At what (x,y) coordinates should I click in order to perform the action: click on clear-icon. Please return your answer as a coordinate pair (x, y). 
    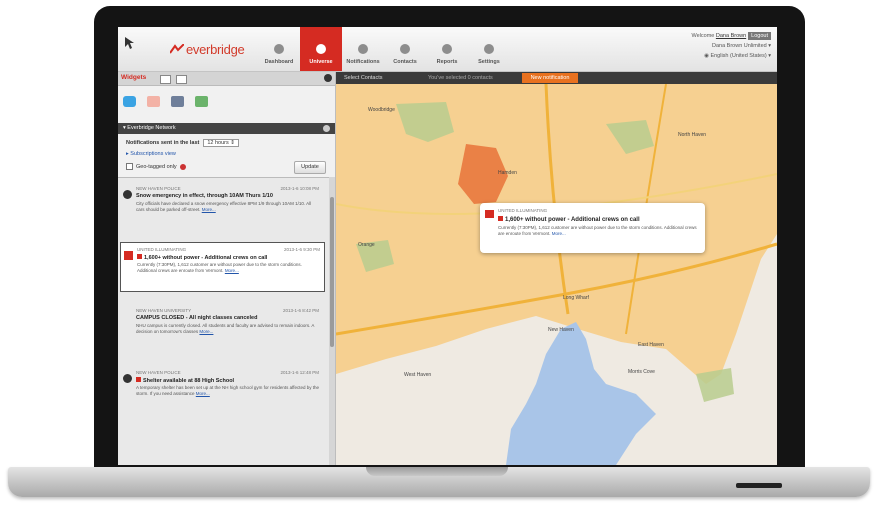
    Looking at the image, I should click on (182, 166).